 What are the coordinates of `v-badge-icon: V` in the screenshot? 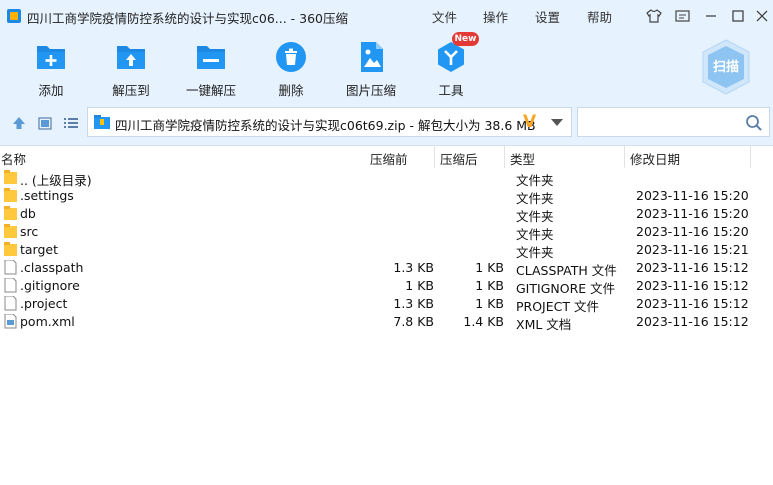 It's located at (529, 122).